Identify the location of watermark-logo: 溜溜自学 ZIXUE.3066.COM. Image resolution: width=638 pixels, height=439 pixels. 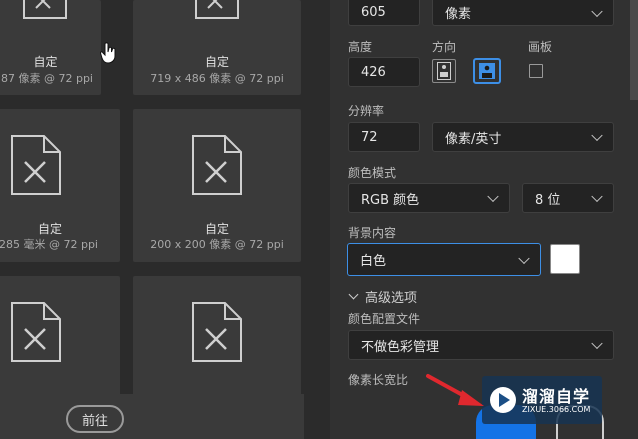
(542, 400).